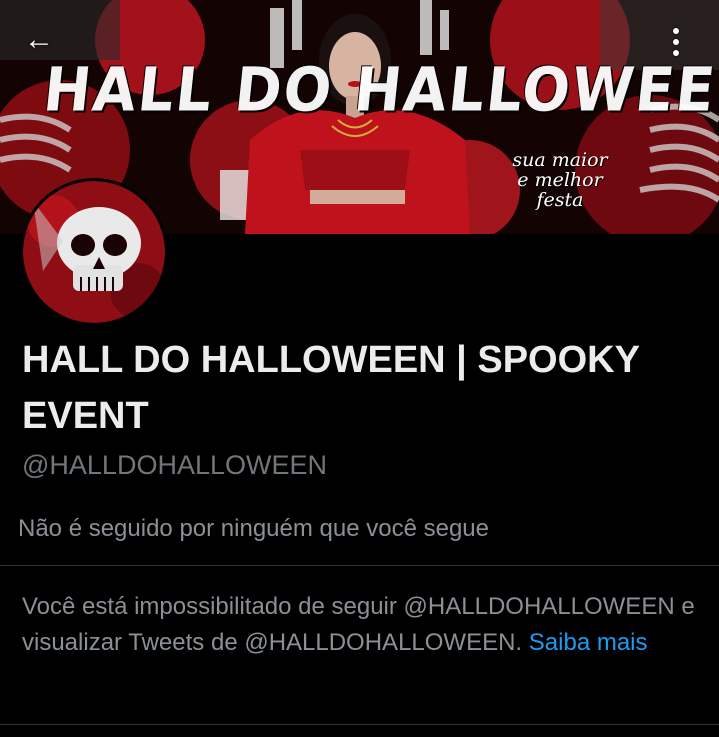 The image size is (719, 737). I want to click on banner-tagline: sua maior e melhor festa, so click(560, 180).